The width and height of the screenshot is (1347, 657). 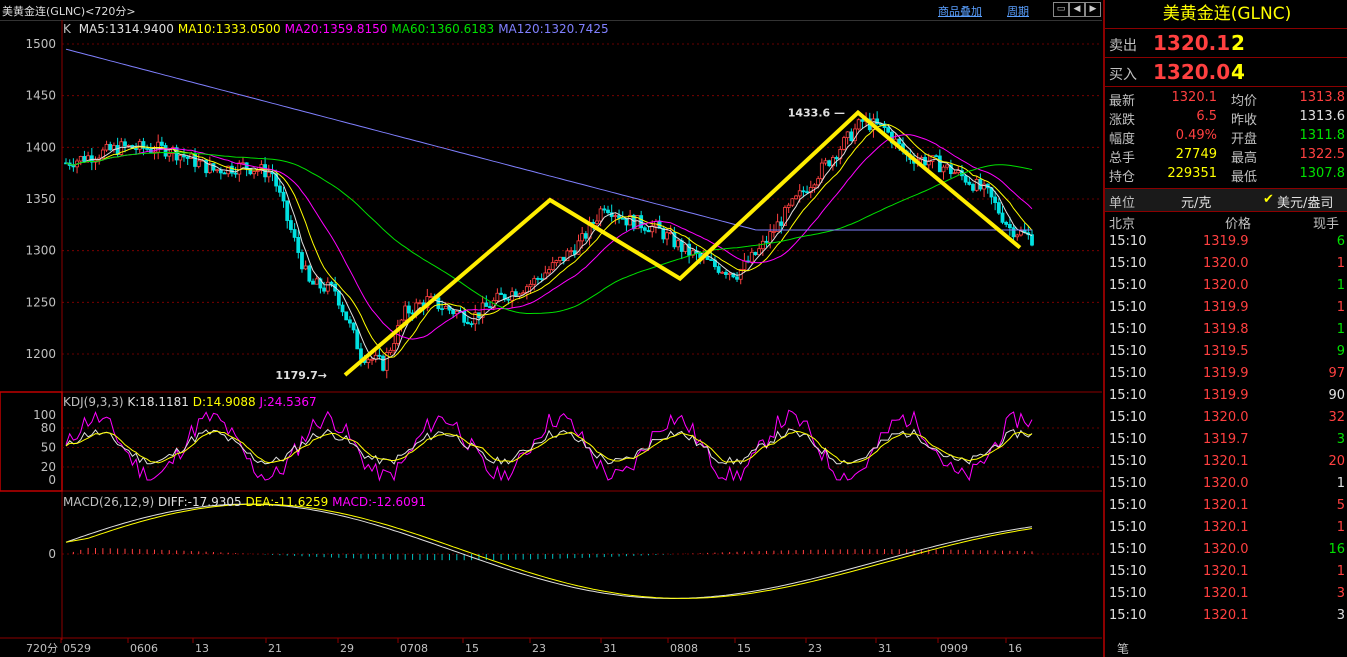 I want to click on x-tick-label: 16, so click(x=1015, y=648).